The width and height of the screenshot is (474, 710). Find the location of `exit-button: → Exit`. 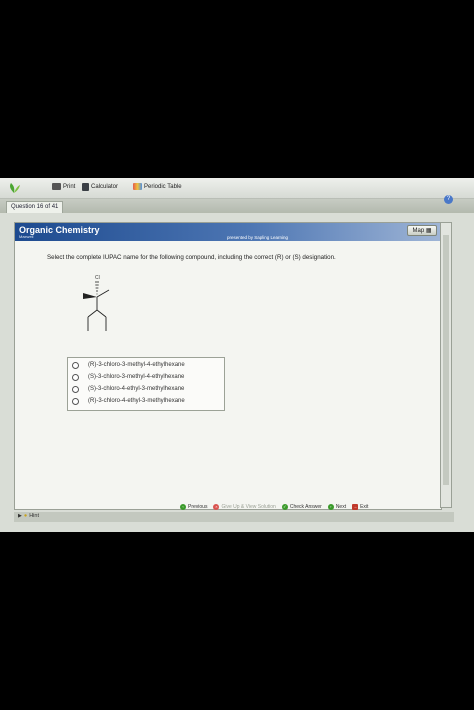

exit-button: → Exit is located at coordinates (360, 507).